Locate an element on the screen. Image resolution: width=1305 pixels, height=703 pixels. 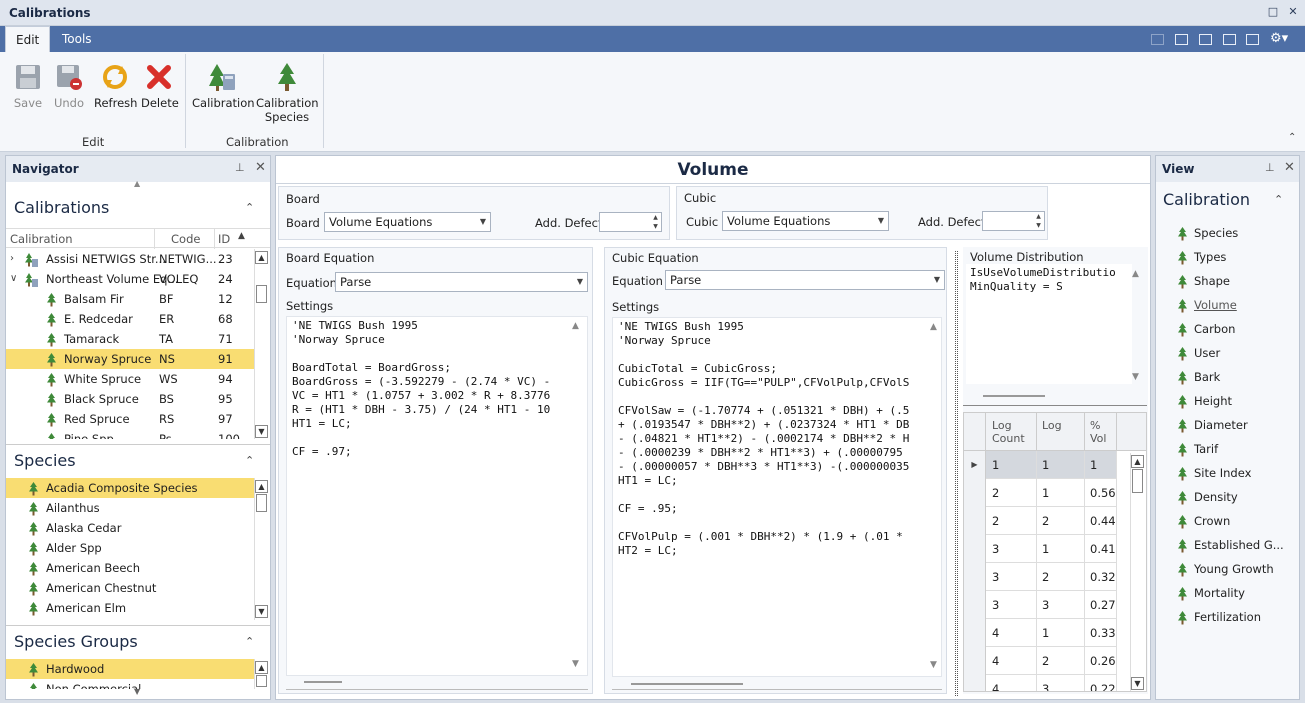
calibration-row: Balsam Fir BF 12 is located at coordinates (130, 299).